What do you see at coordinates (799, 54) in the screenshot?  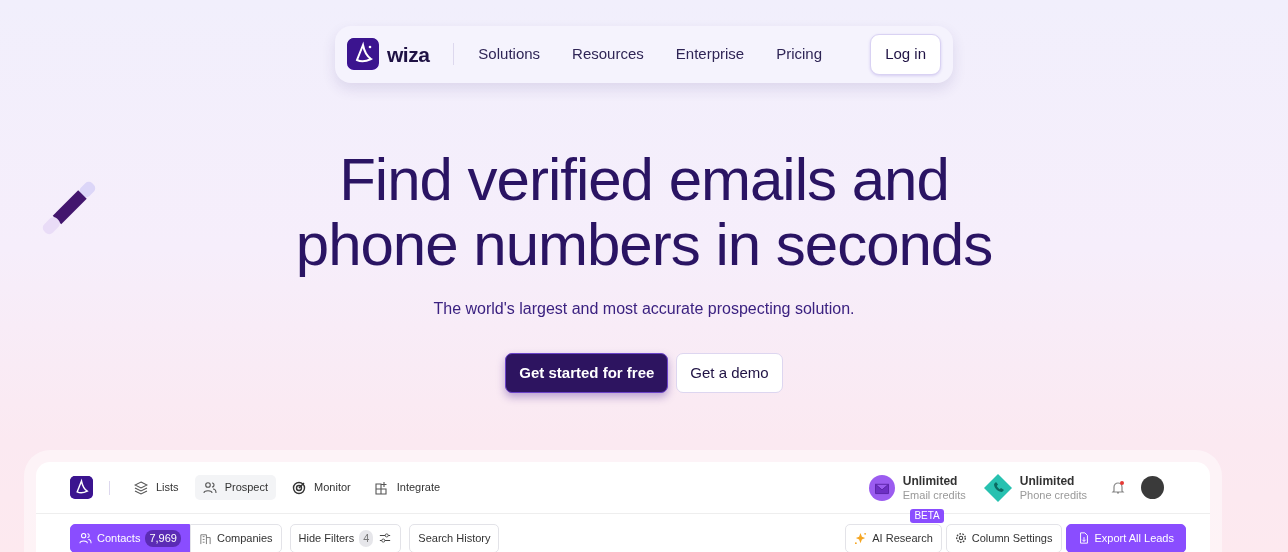 I see `nav-link: Pricing` at bounding box center [799, 54].